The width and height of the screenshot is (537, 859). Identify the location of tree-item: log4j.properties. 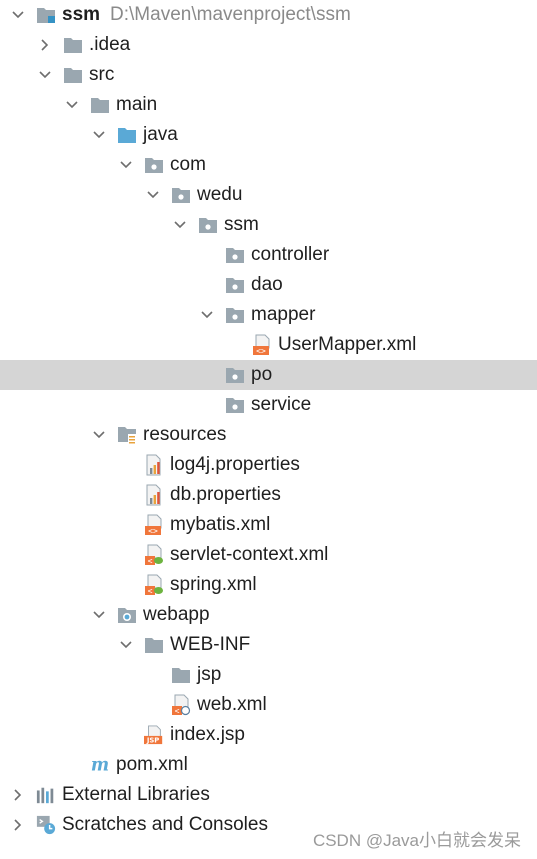
(268, 465).